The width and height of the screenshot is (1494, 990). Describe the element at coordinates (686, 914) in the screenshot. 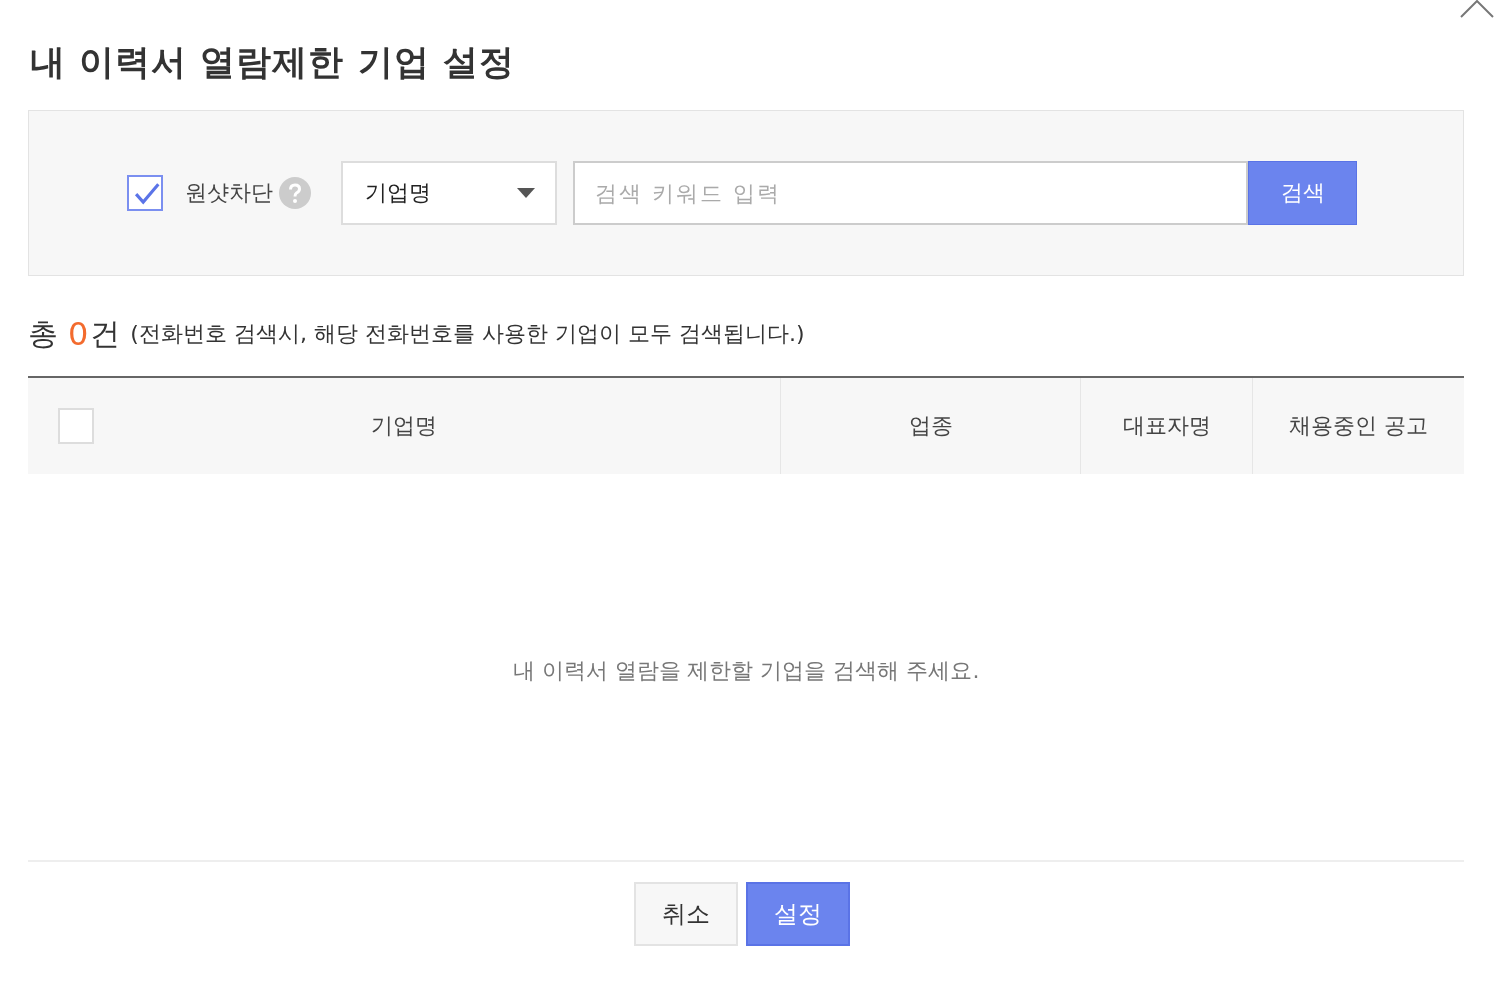

I see `cancel-button: 취소` at that location.